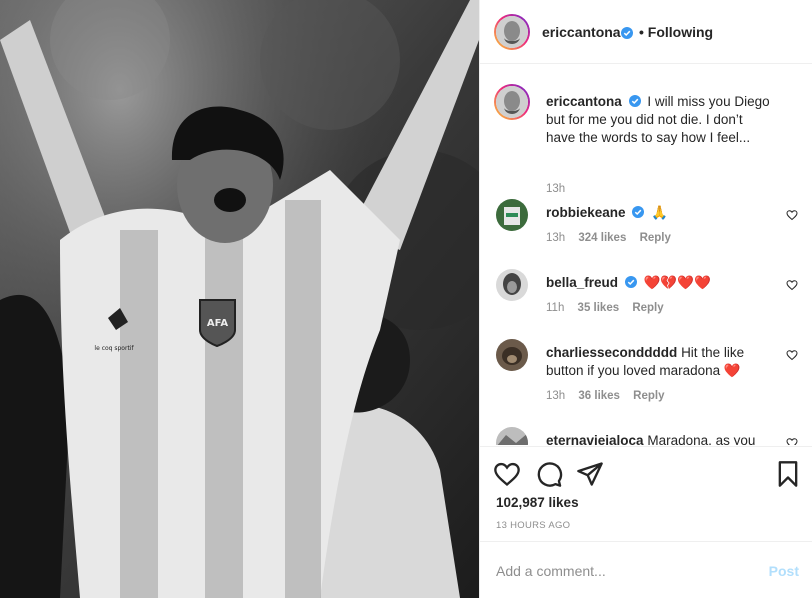 This screenshot has height=598, width=812. I want to click on comment-likes: 324 likes, so click(602, 238).